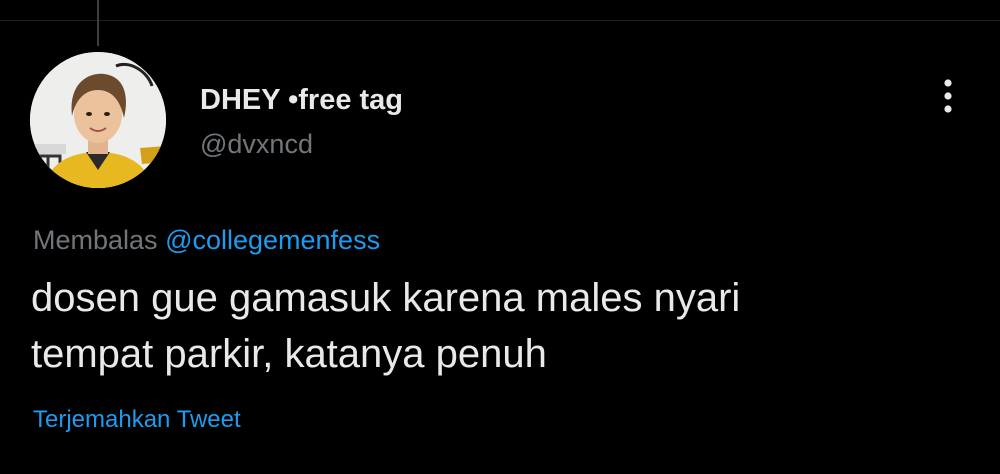  What do you see at coordinates (301, 144) in the screenshot?
I see `user-handle: @dvxncd` at bounding box center [301, 144].